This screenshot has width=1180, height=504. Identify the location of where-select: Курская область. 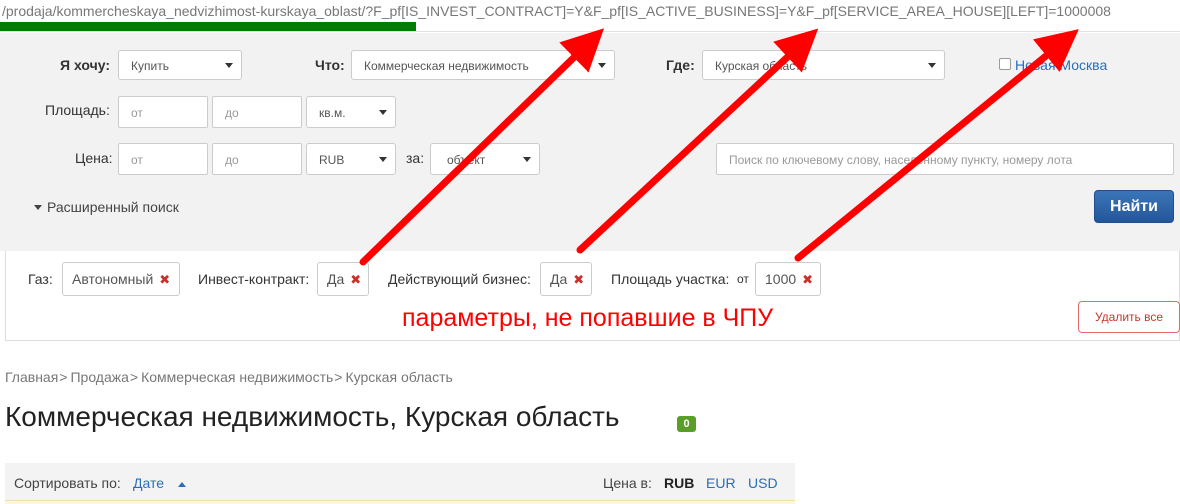
(823, 65).